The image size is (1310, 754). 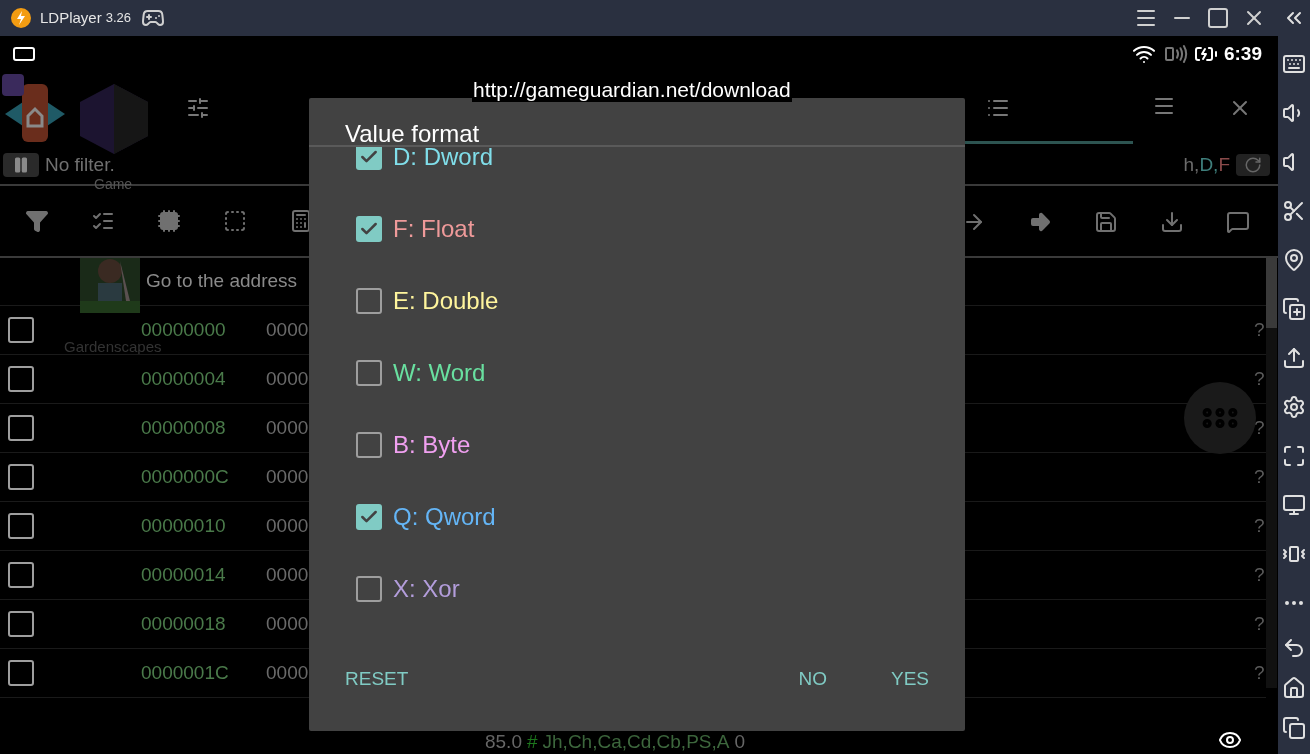 What do you see at coordinates (503, 741) in the screenshot?
I see `value-text: 85.0` at bounding box center [503, 741].